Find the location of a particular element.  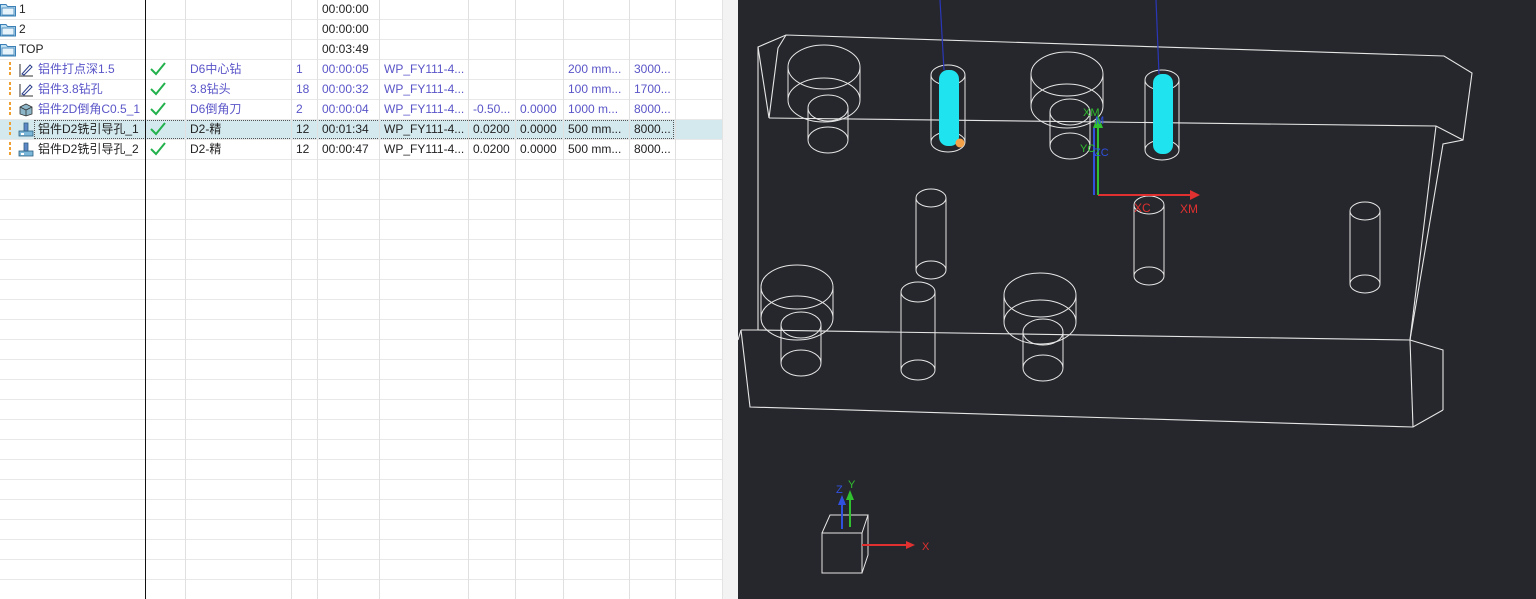

cell-time: 00:00:04 is located at coordinates (345, 109).